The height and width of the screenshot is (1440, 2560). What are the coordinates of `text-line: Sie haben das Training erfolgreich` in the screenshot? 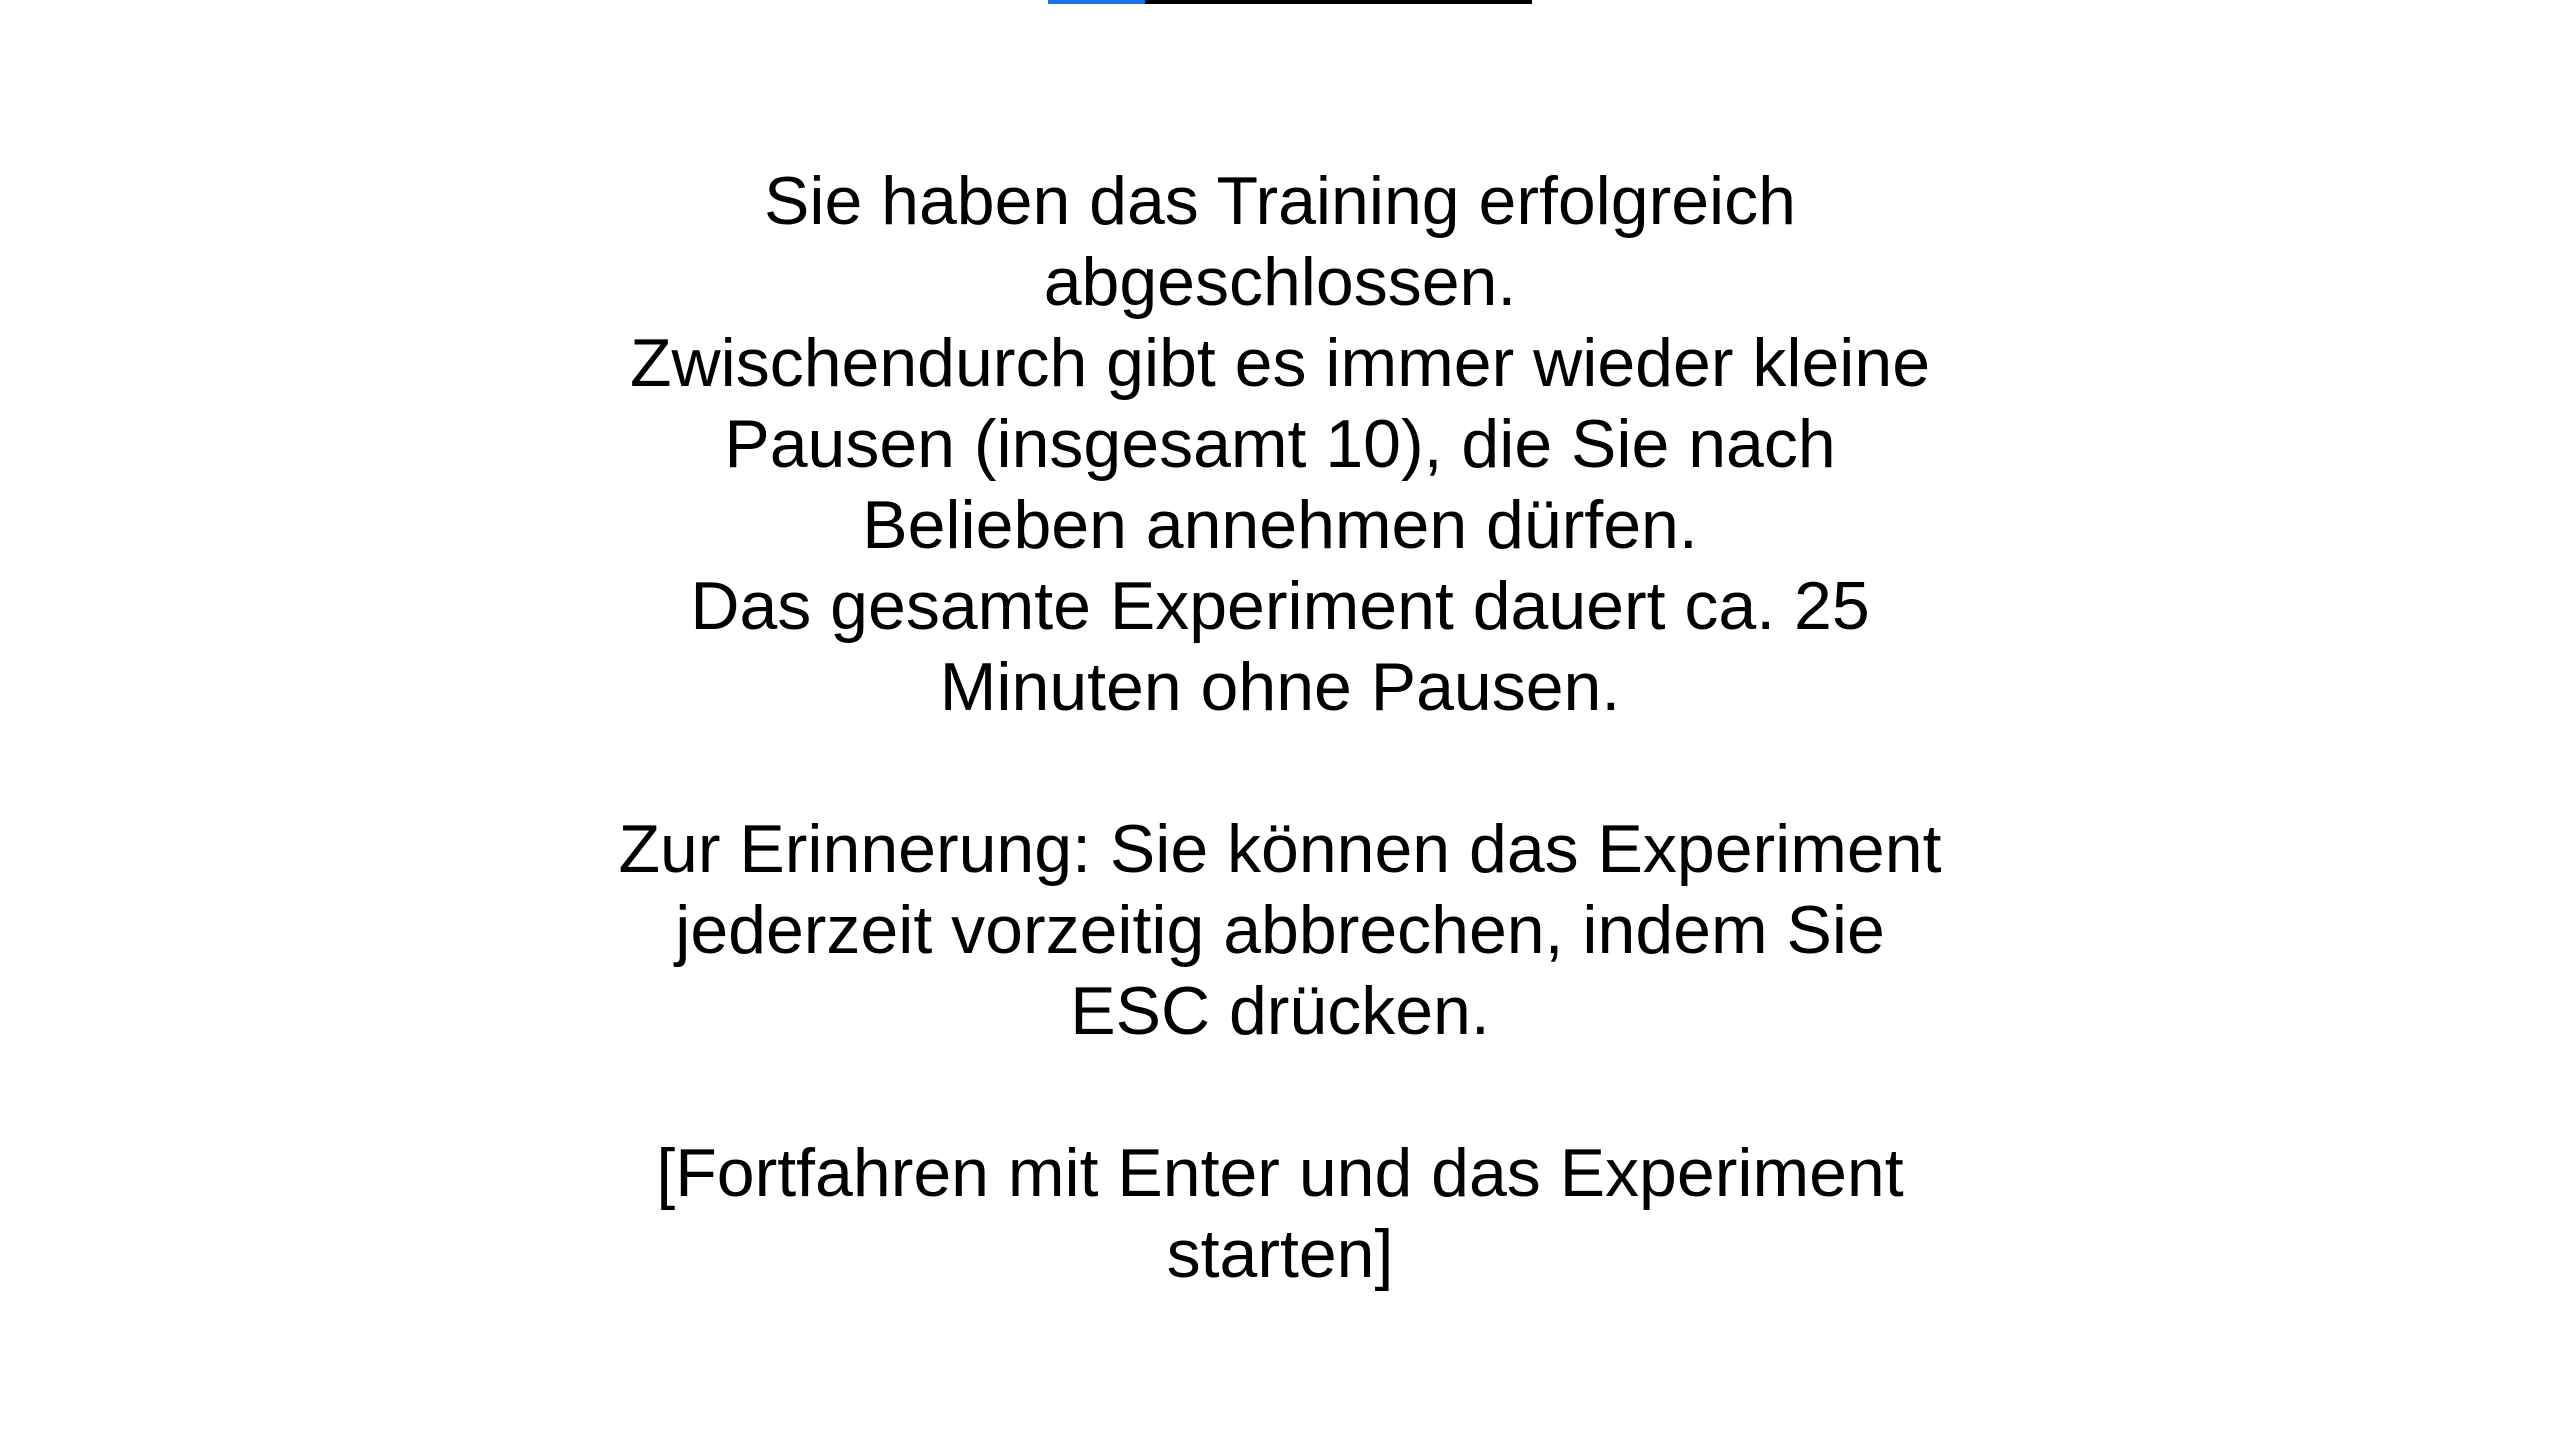 It's located at (1280, 201).